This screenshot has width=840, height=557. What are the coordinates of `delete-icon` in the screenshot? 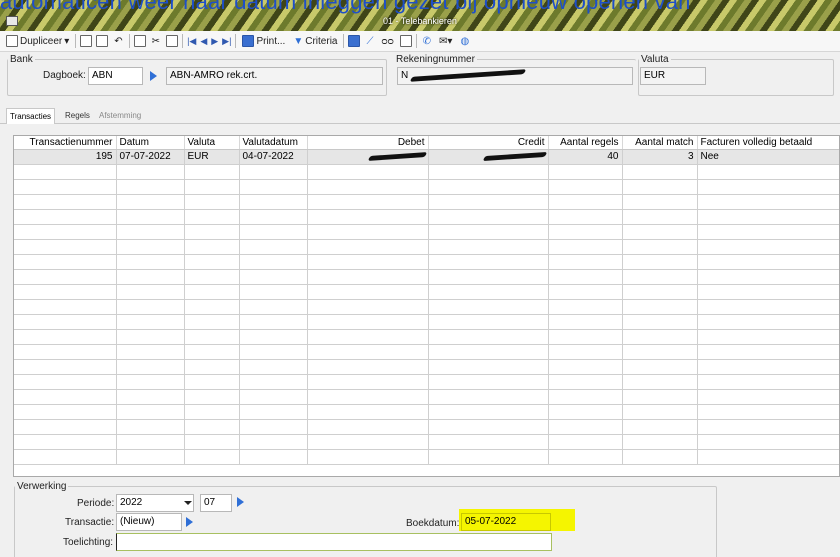 It's located at (102, 41).